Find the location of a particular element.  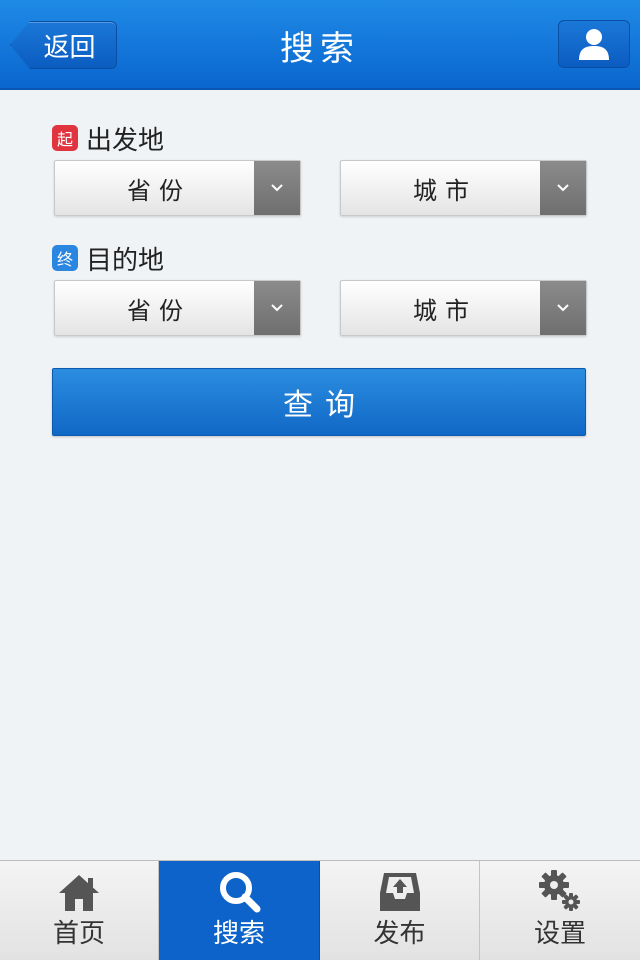

origin-badge: 起 is located at coordinates (65, 138).